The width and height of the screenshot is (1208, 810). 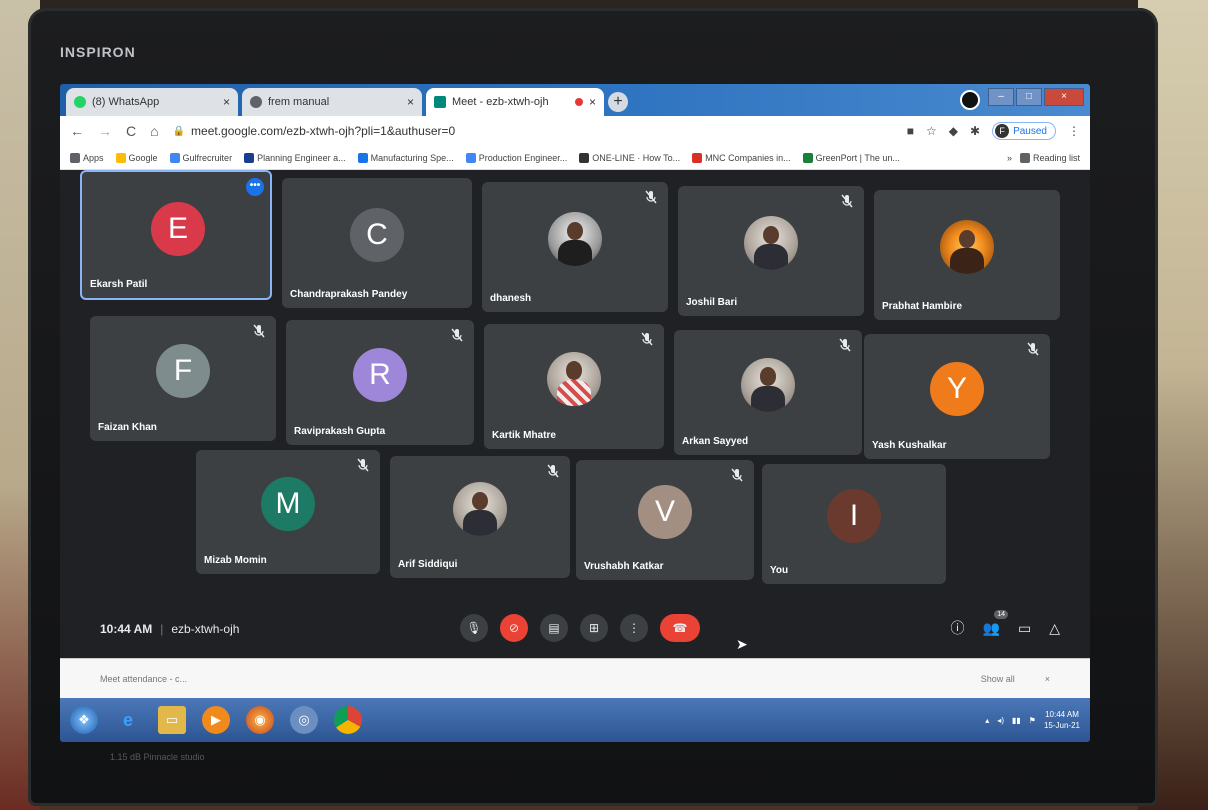 I want to click on flag-icon: ⚑, so click(x=1032, y=720).